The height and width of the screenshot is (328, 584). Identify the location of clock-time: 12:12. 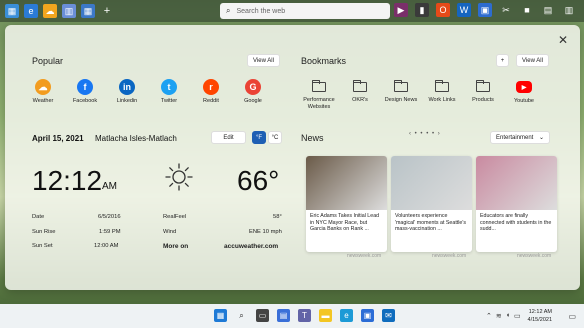
(67, 180).